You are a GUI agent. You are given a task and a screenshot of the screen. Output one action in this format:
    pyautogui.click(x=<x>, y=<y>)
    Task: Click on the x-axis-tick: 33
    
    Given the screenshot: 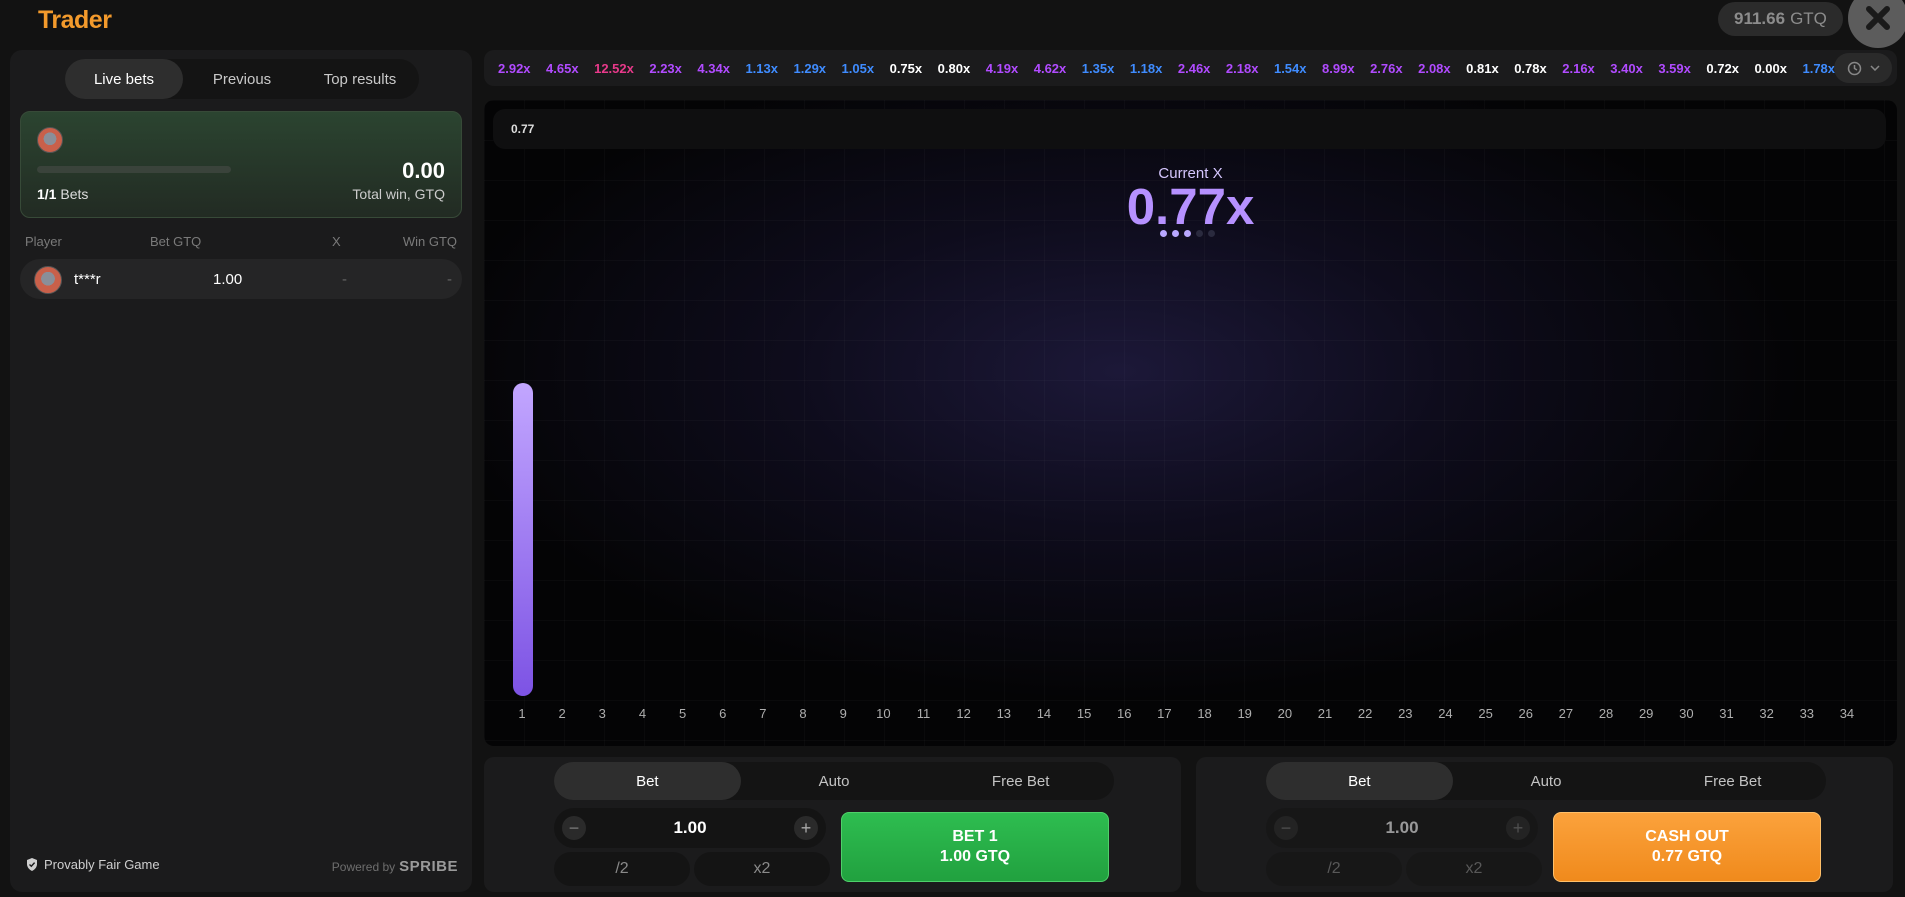 What is the action you would take?
    pyautogui.click(x=1807, y=713)
    